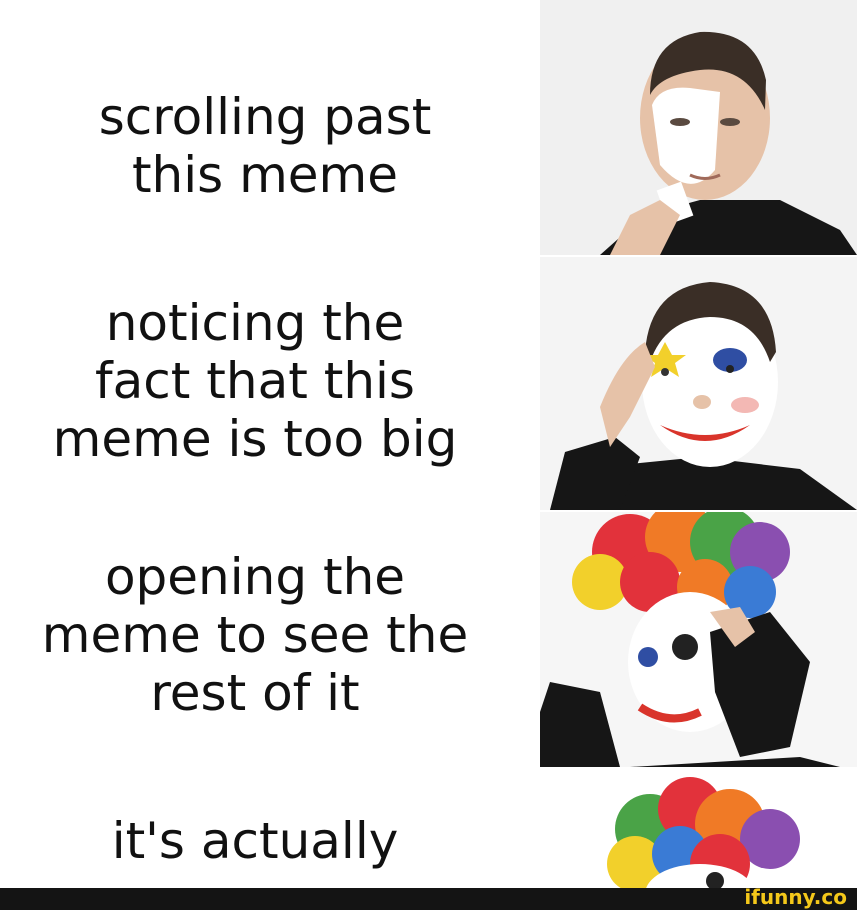 Image resolution: width=857 pixels, height=910 pixels. What do you see at coordinates (265, 146) in the screenshot?
I see `caption-1: scrolling past this meme` at bounding box center [265, 146].